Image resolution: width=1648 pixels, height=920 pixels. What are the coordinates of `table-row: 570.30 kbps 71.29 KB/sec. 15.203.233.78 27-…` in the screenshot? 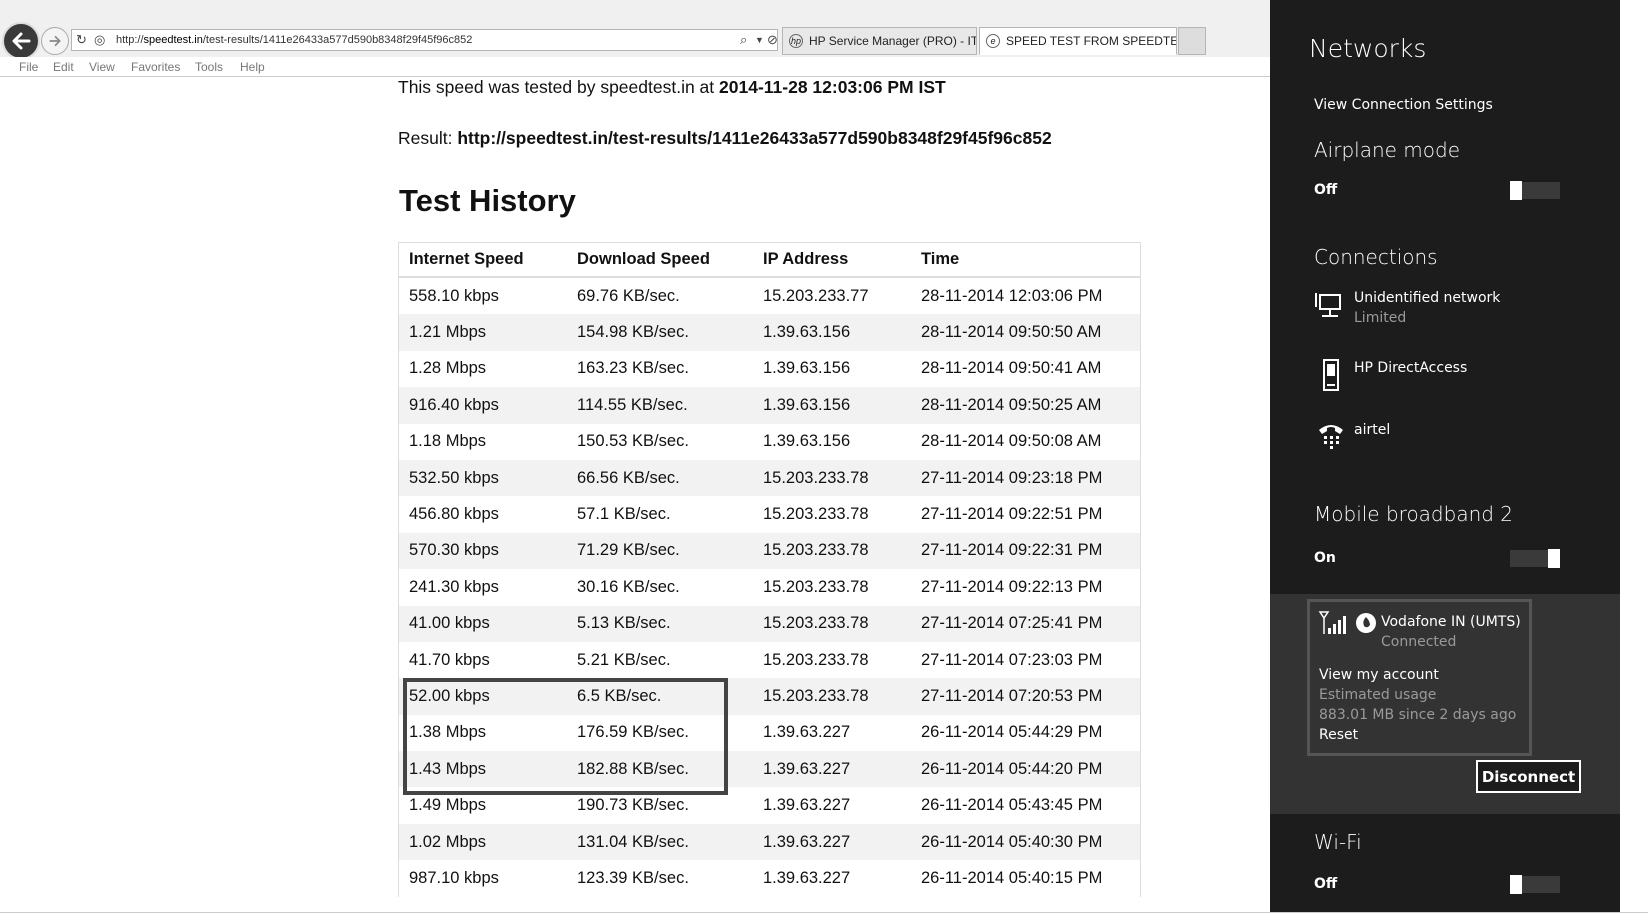 It's located at (769, 551).